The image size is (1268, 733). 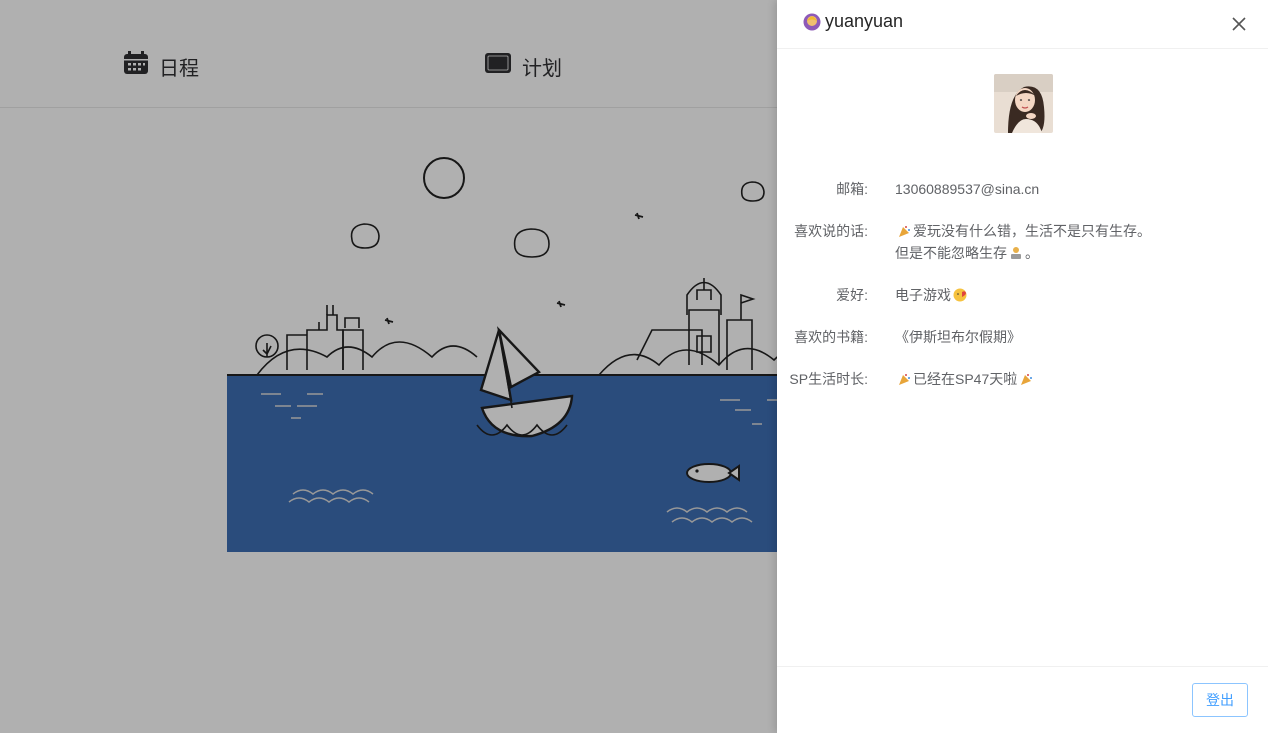 What do you see at coordinates (923, 295) in the screenshot?
I see `hobby-text: 电子游戏` at bounding box center [923, 295].